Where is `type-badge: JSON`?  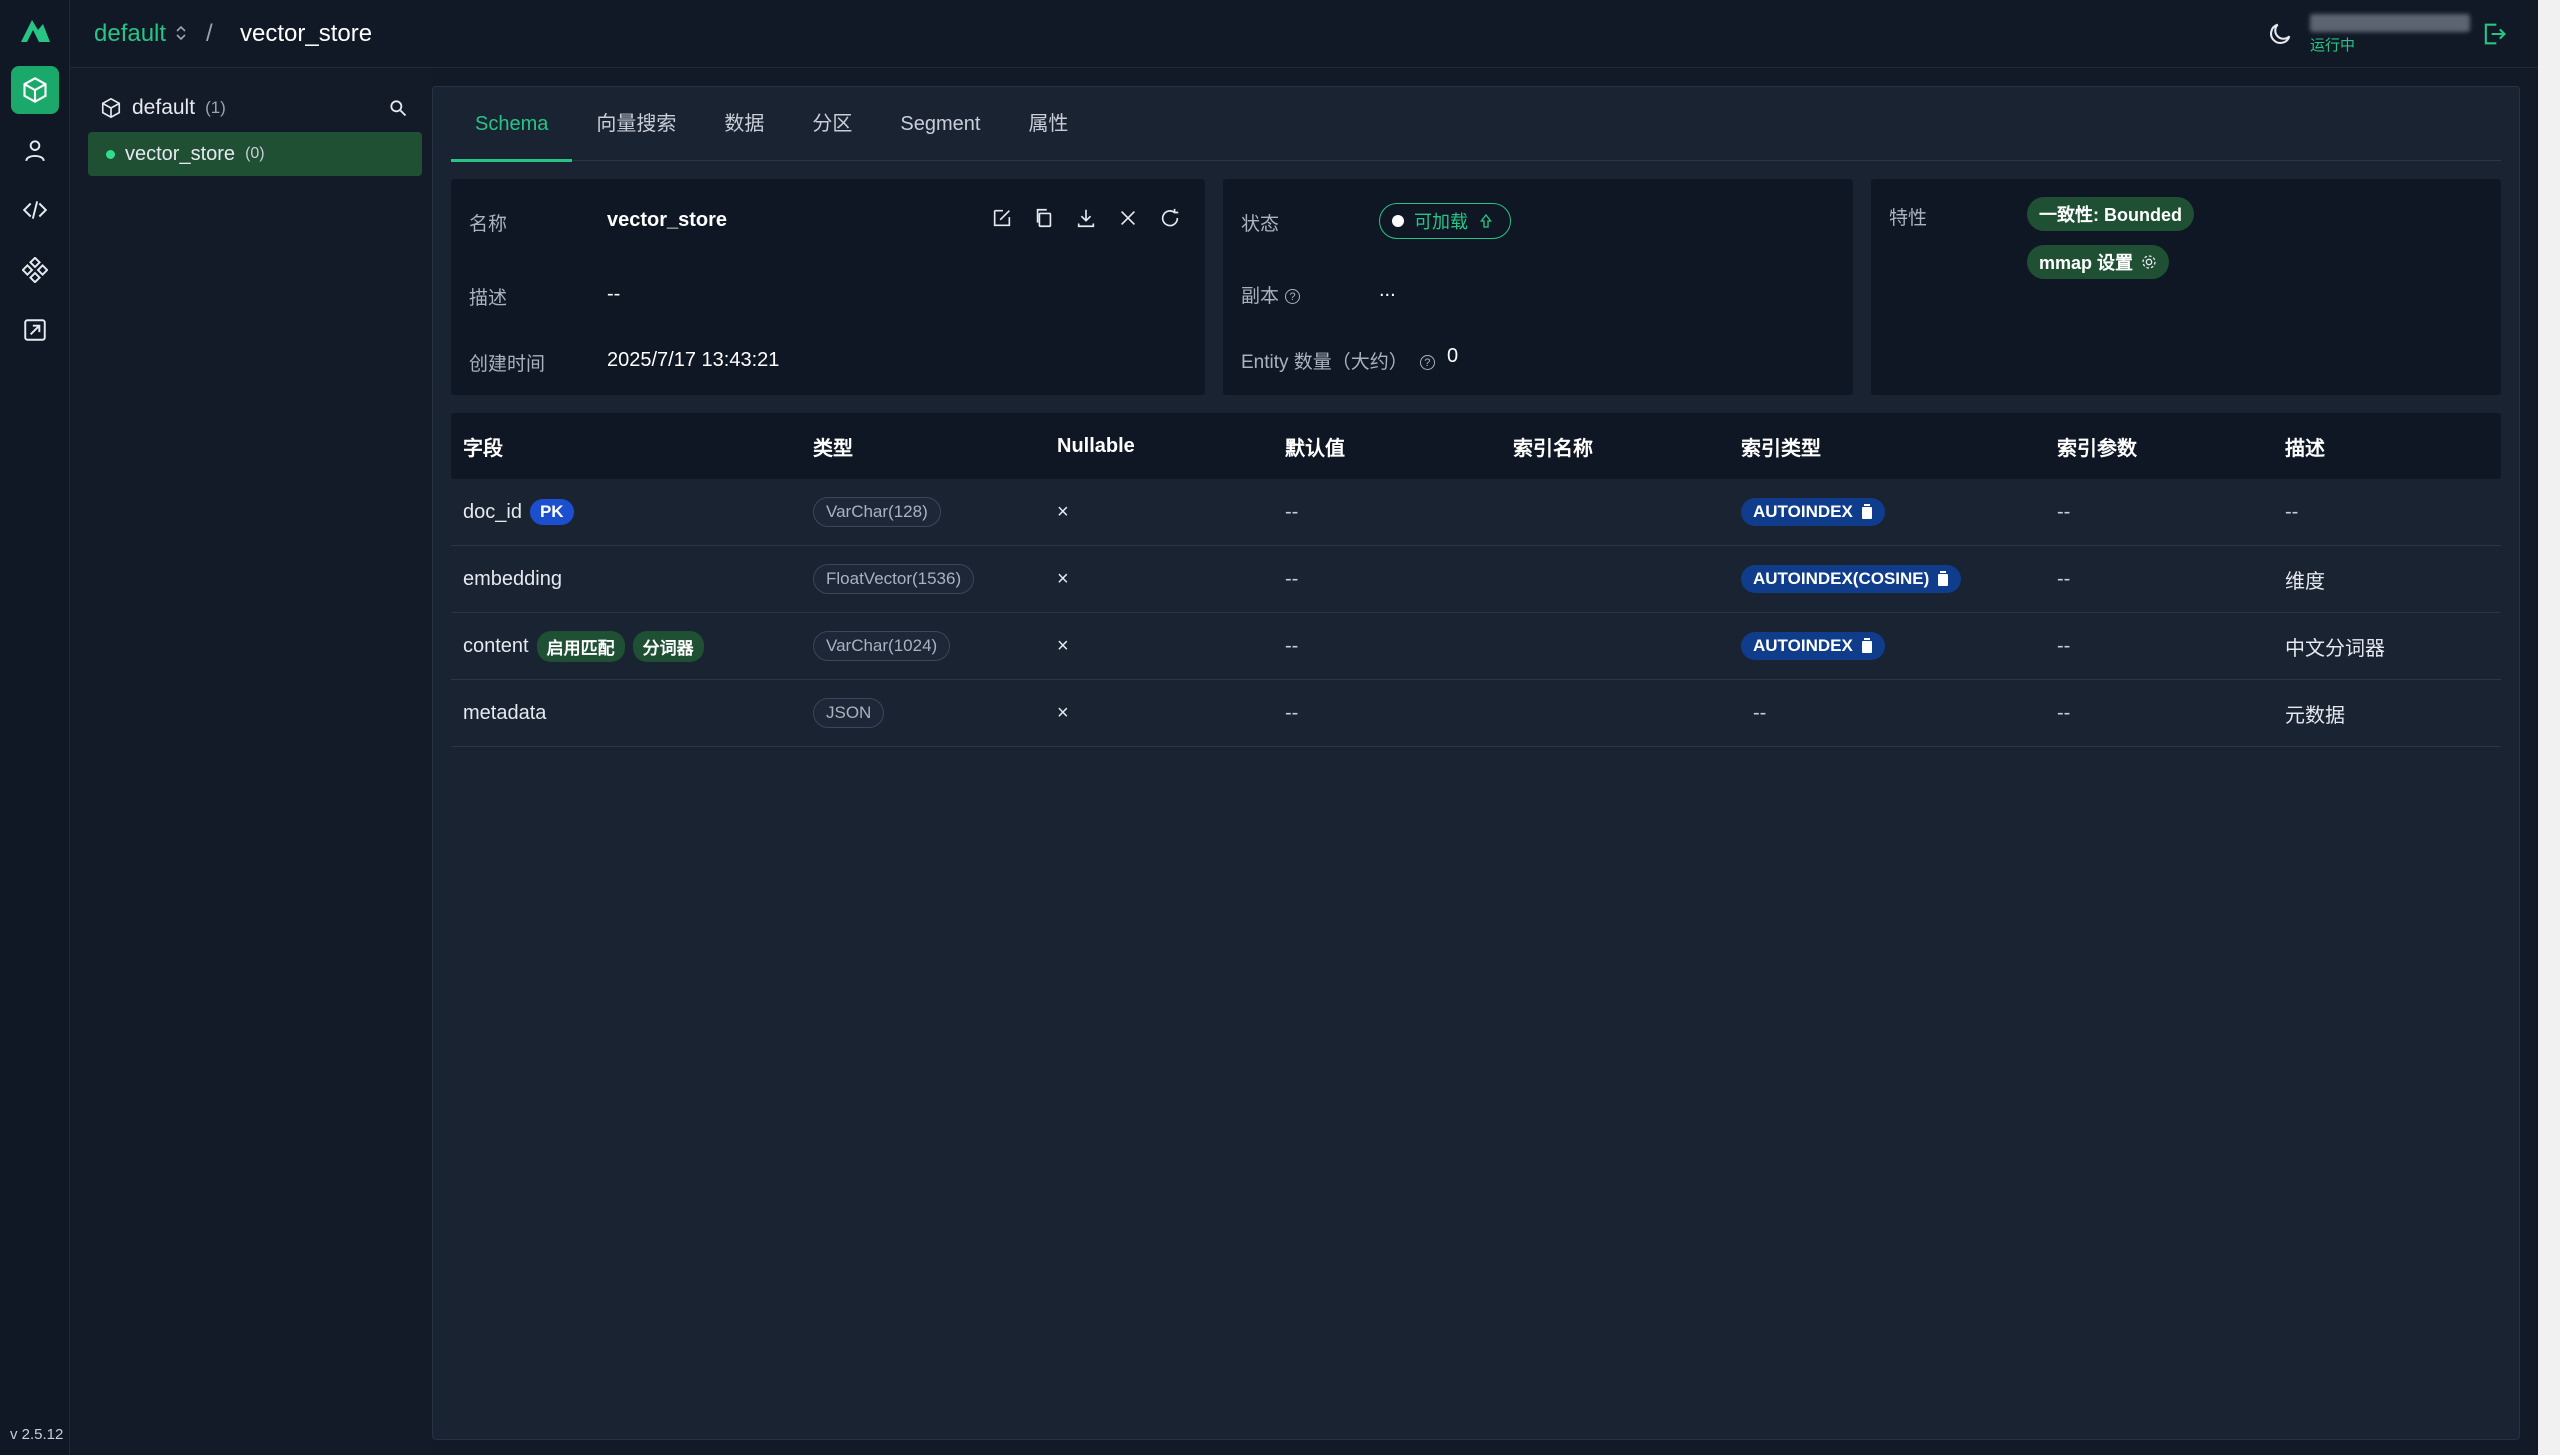
type-badge: JSON is located at coordinates (849, 713).